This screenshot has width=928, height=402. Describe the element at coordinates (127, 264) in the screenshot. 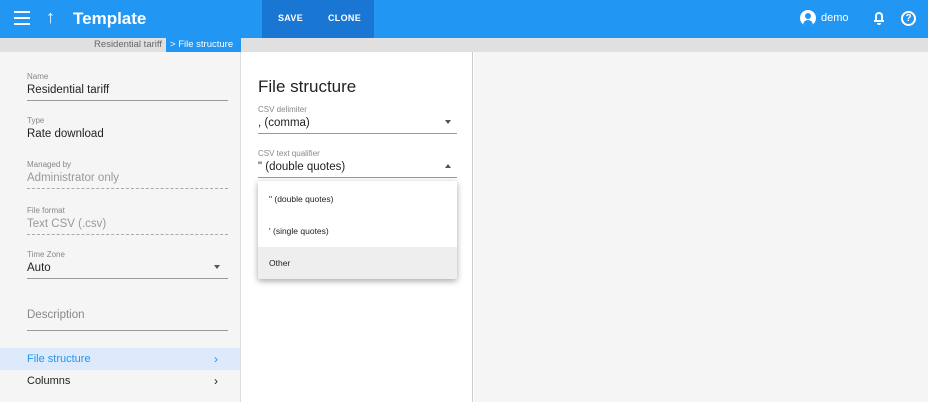

I see `time-zone-select: Time Zone Auto` at that location.